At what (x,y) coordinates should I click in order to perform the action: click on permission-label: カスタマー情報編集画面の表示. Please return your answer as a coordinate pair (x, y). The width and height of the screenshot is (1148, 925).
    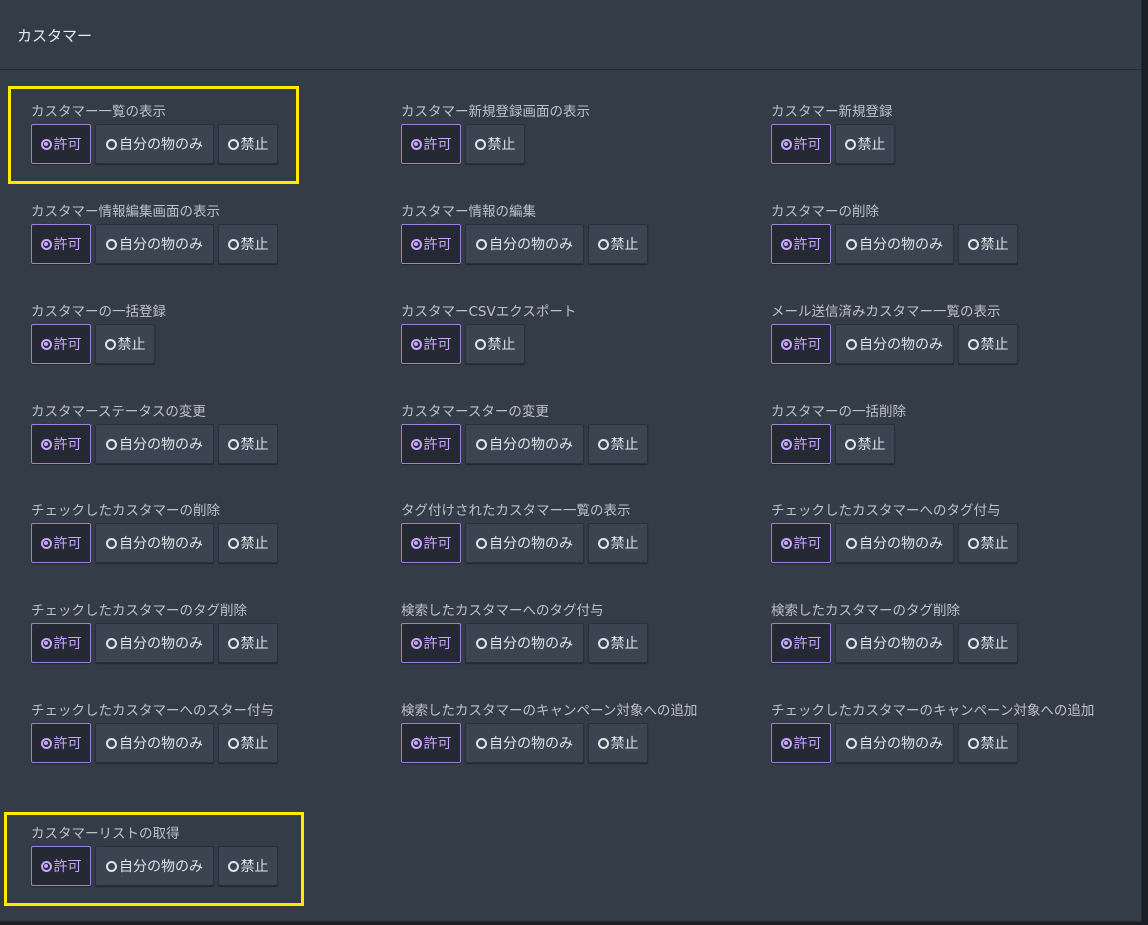
    Looking at the image, I should click on (125, 212).